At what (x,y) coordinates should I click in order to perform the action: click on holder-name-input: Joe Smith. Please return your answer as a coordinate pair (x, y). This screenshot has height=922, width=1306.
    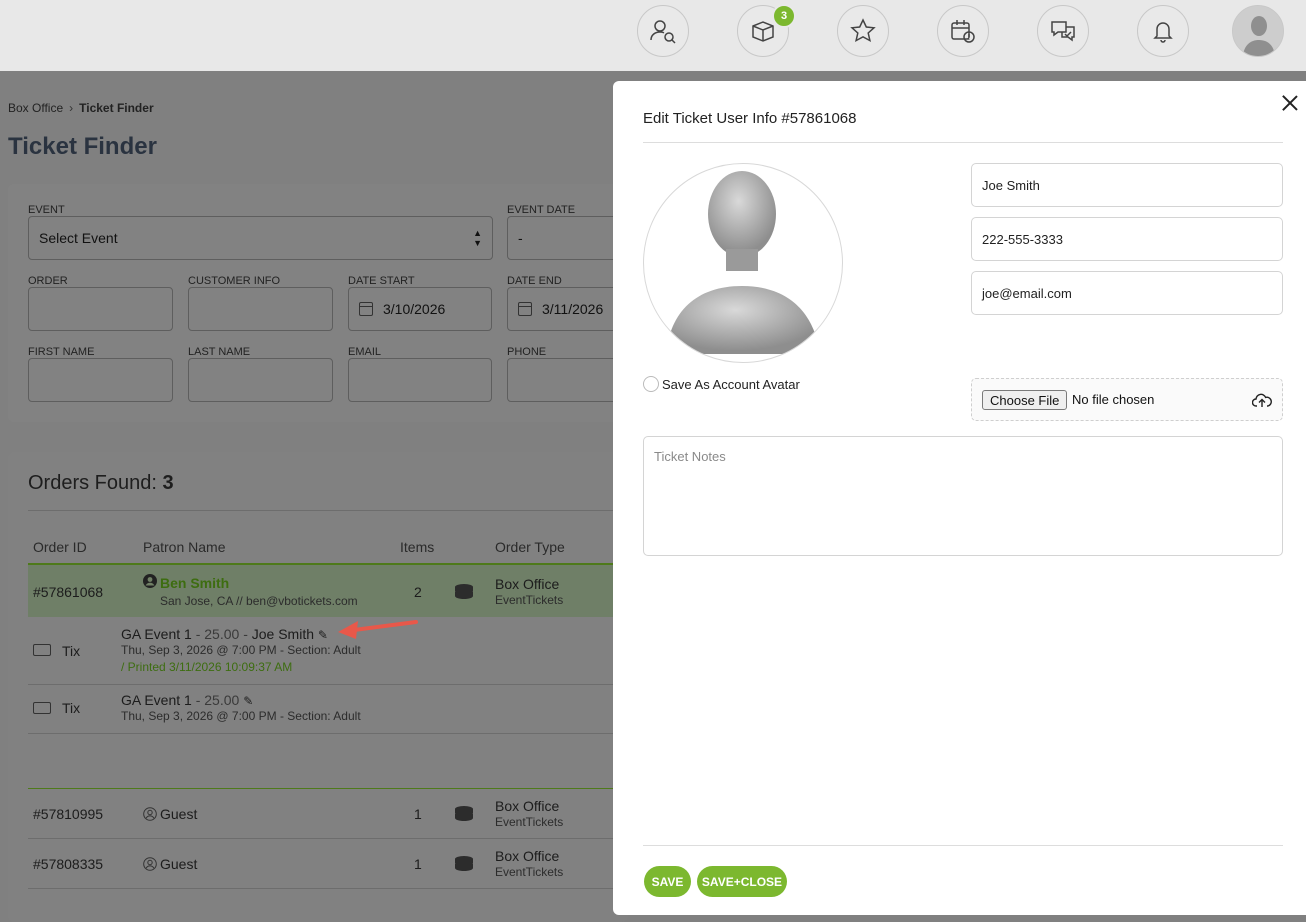
    Looking at the image, I should click on (1127, 185).